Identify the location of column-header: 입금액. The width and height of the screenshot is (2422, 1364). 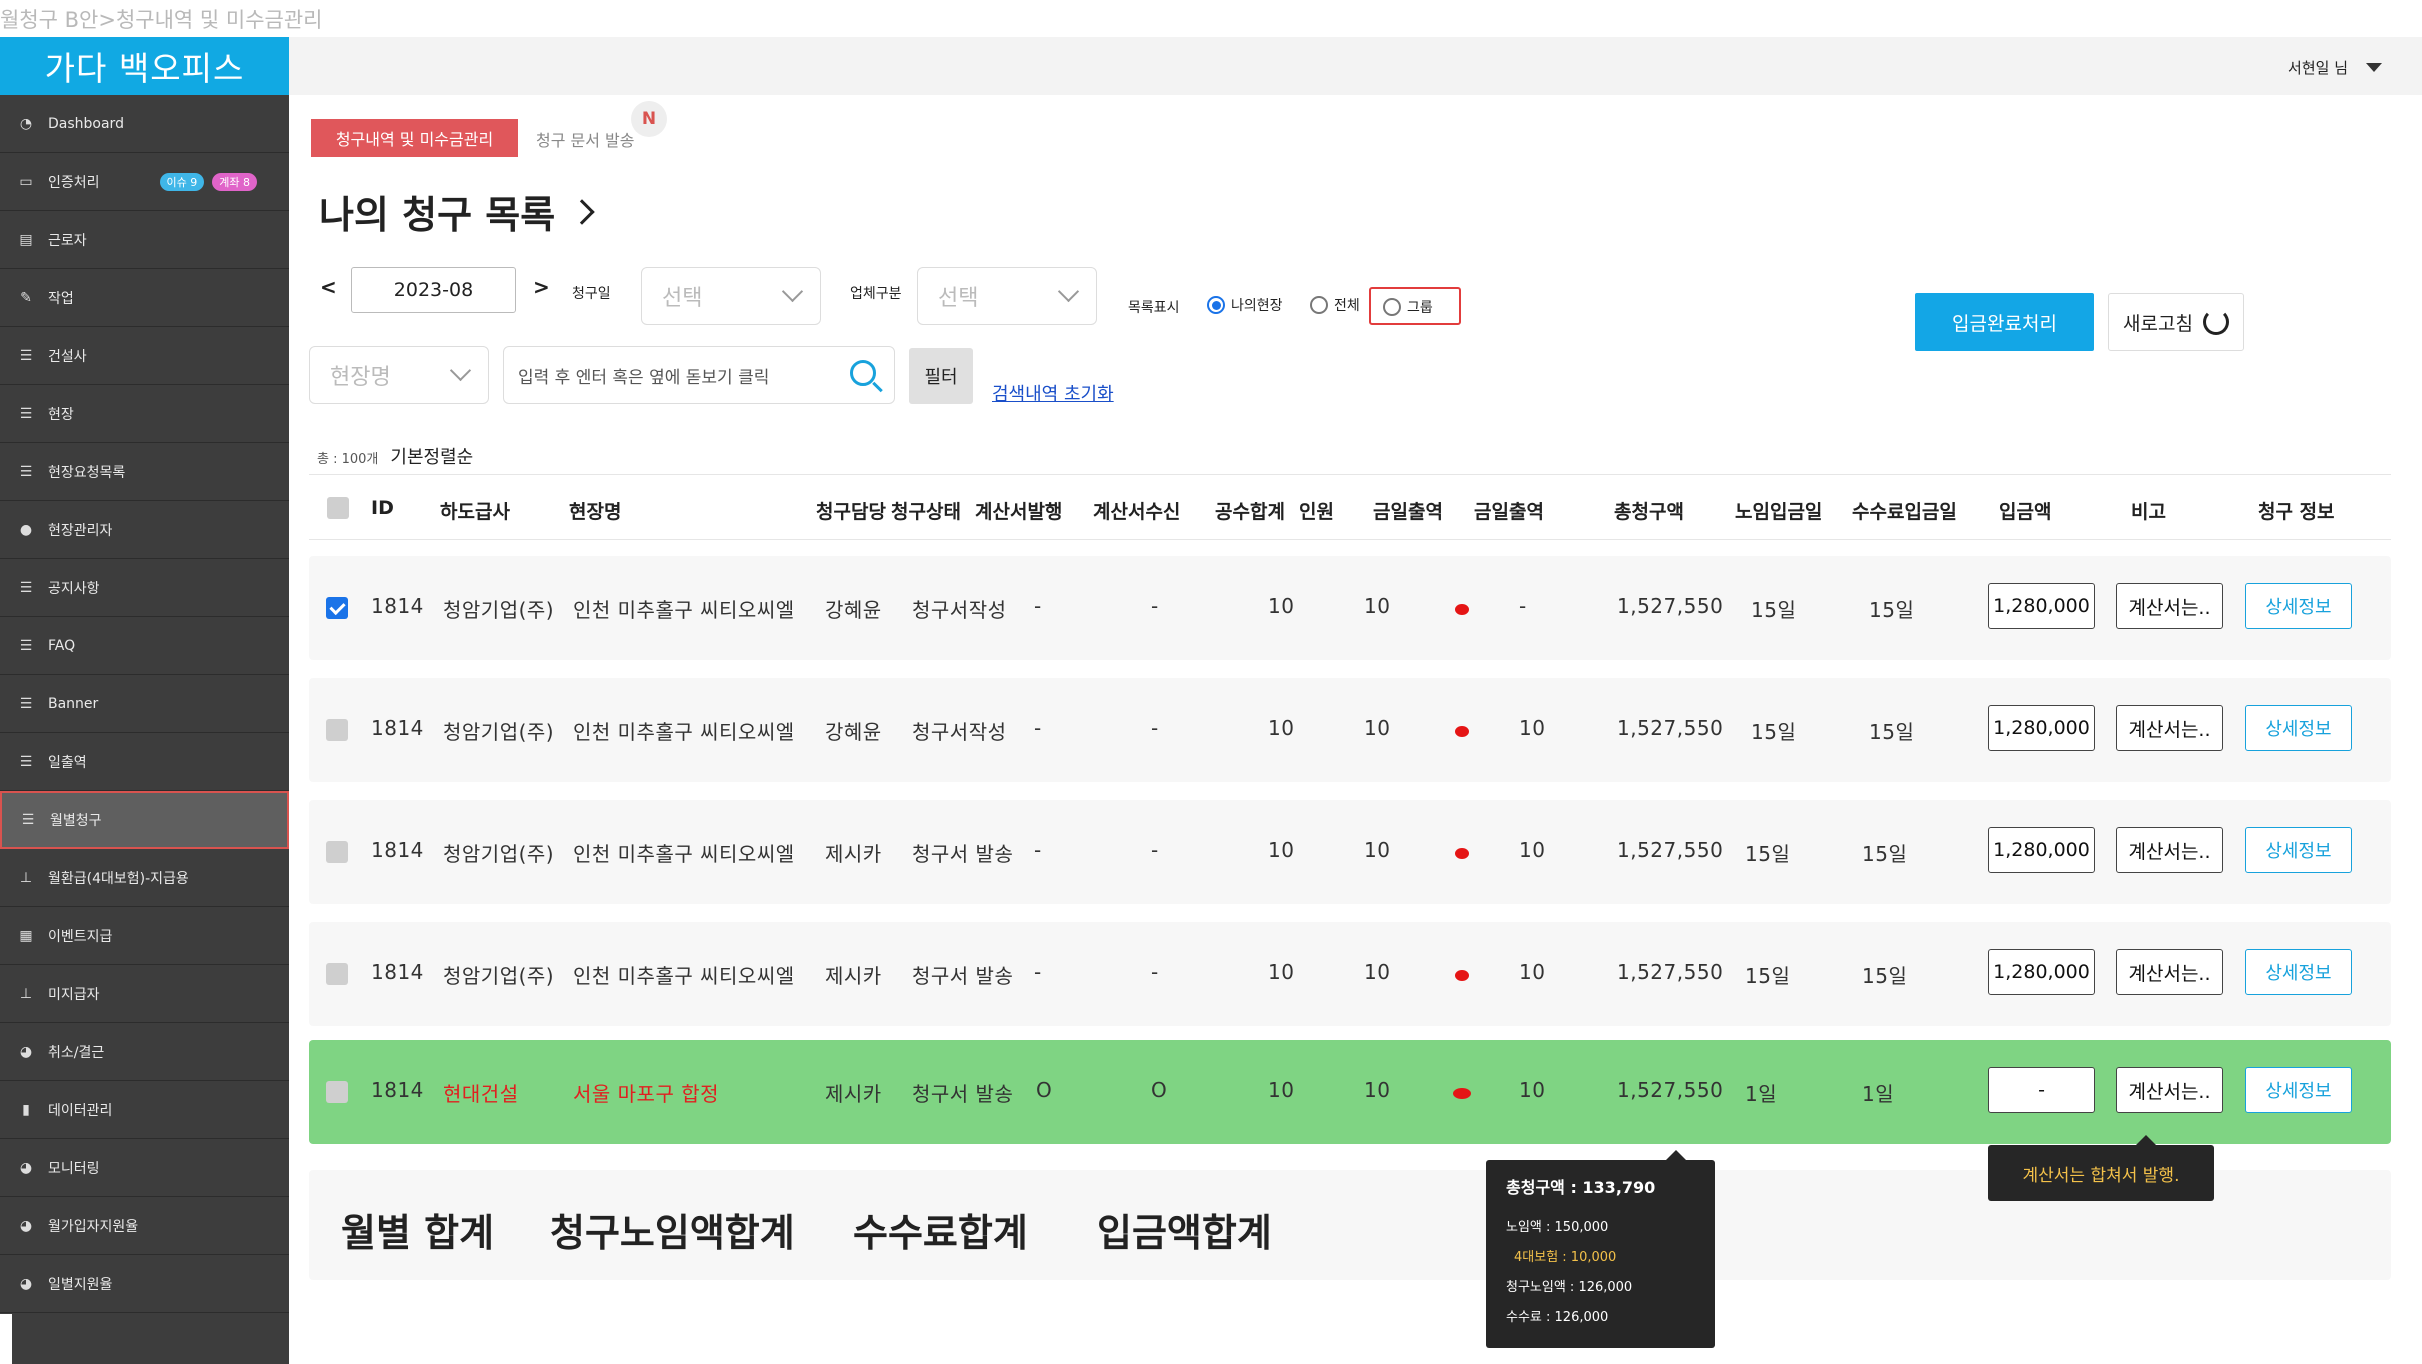
(2025, 510).